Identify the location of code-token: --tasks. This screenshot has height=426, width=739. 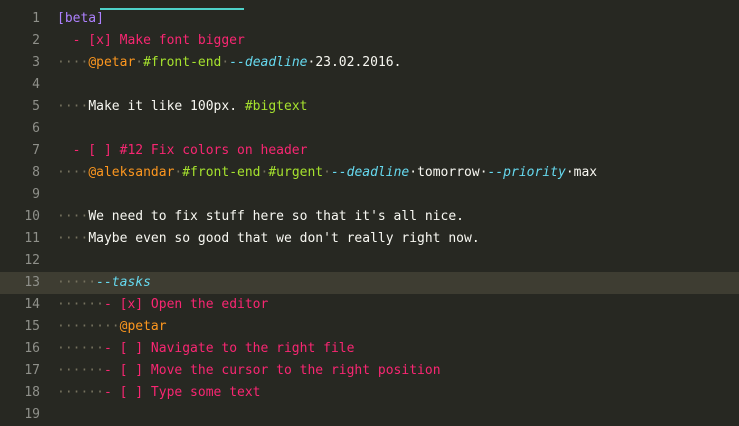
(123, 282).